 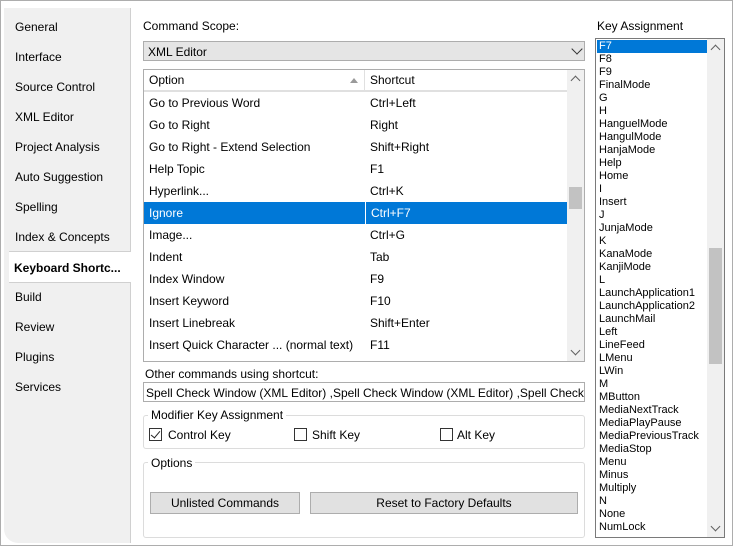 What do you see at coordinates (652, 410) in the screenshot?
I see `list-item: MediaNextTrack` at bounding box center [652, 410].